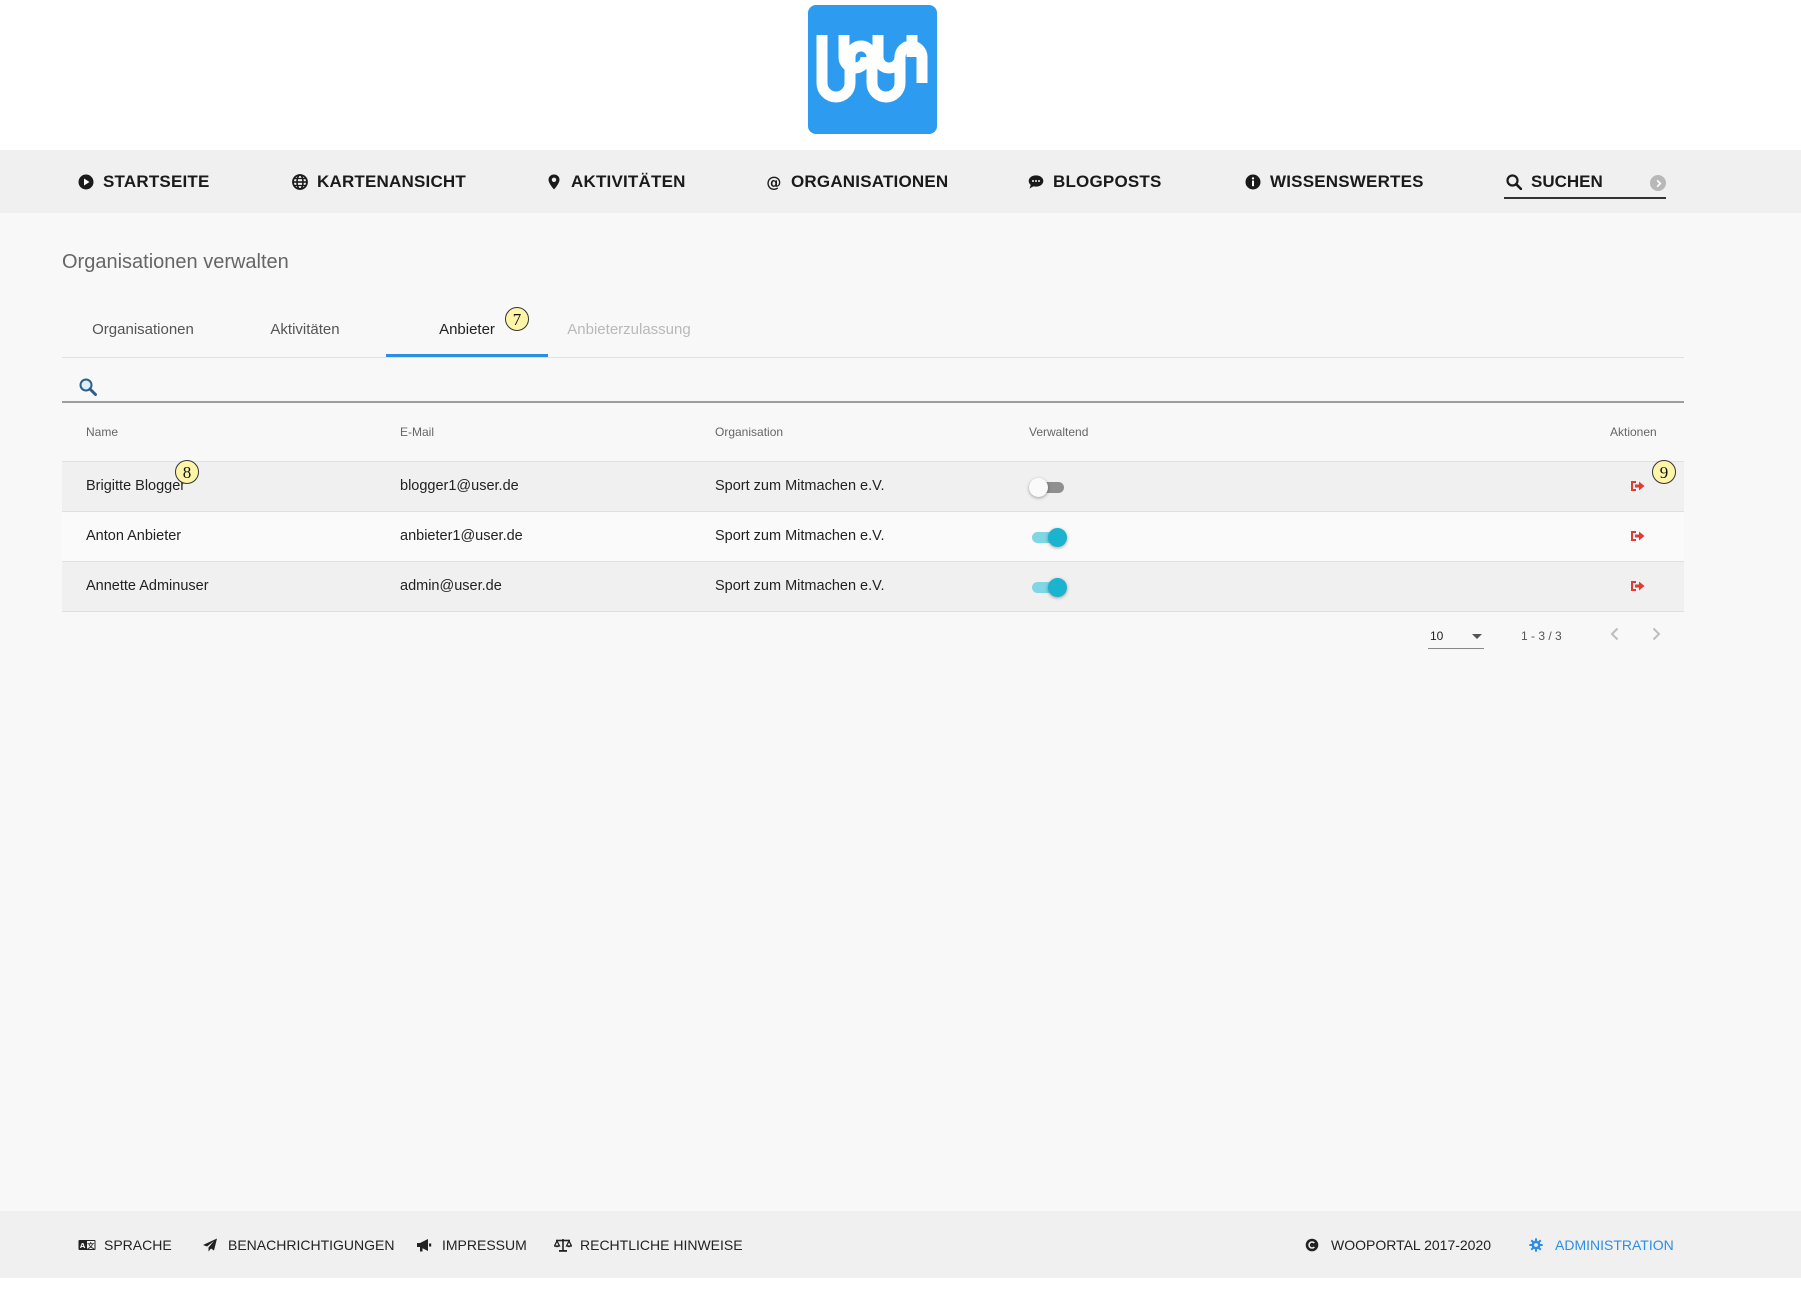 The image size is (1801, 1289). Describe the element at coordinates (554, 182) in the screenshot. I see `map-marker-icon` at that location.